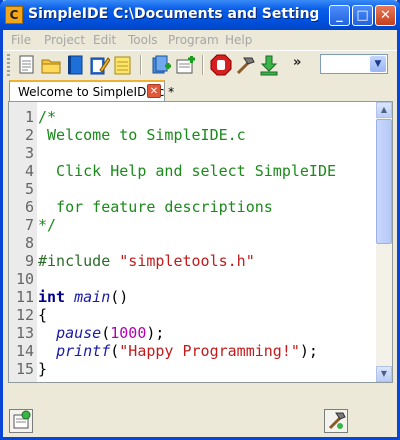 This screenshot has width=400, height=440. I want to click on chevron-down-icon: ▼, so click(378, 64).